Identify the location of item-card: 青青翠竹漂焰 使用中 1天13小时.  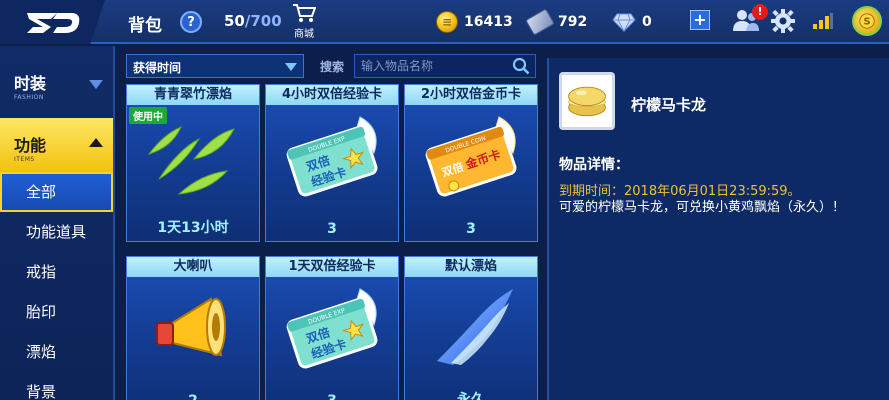
(193, 163).